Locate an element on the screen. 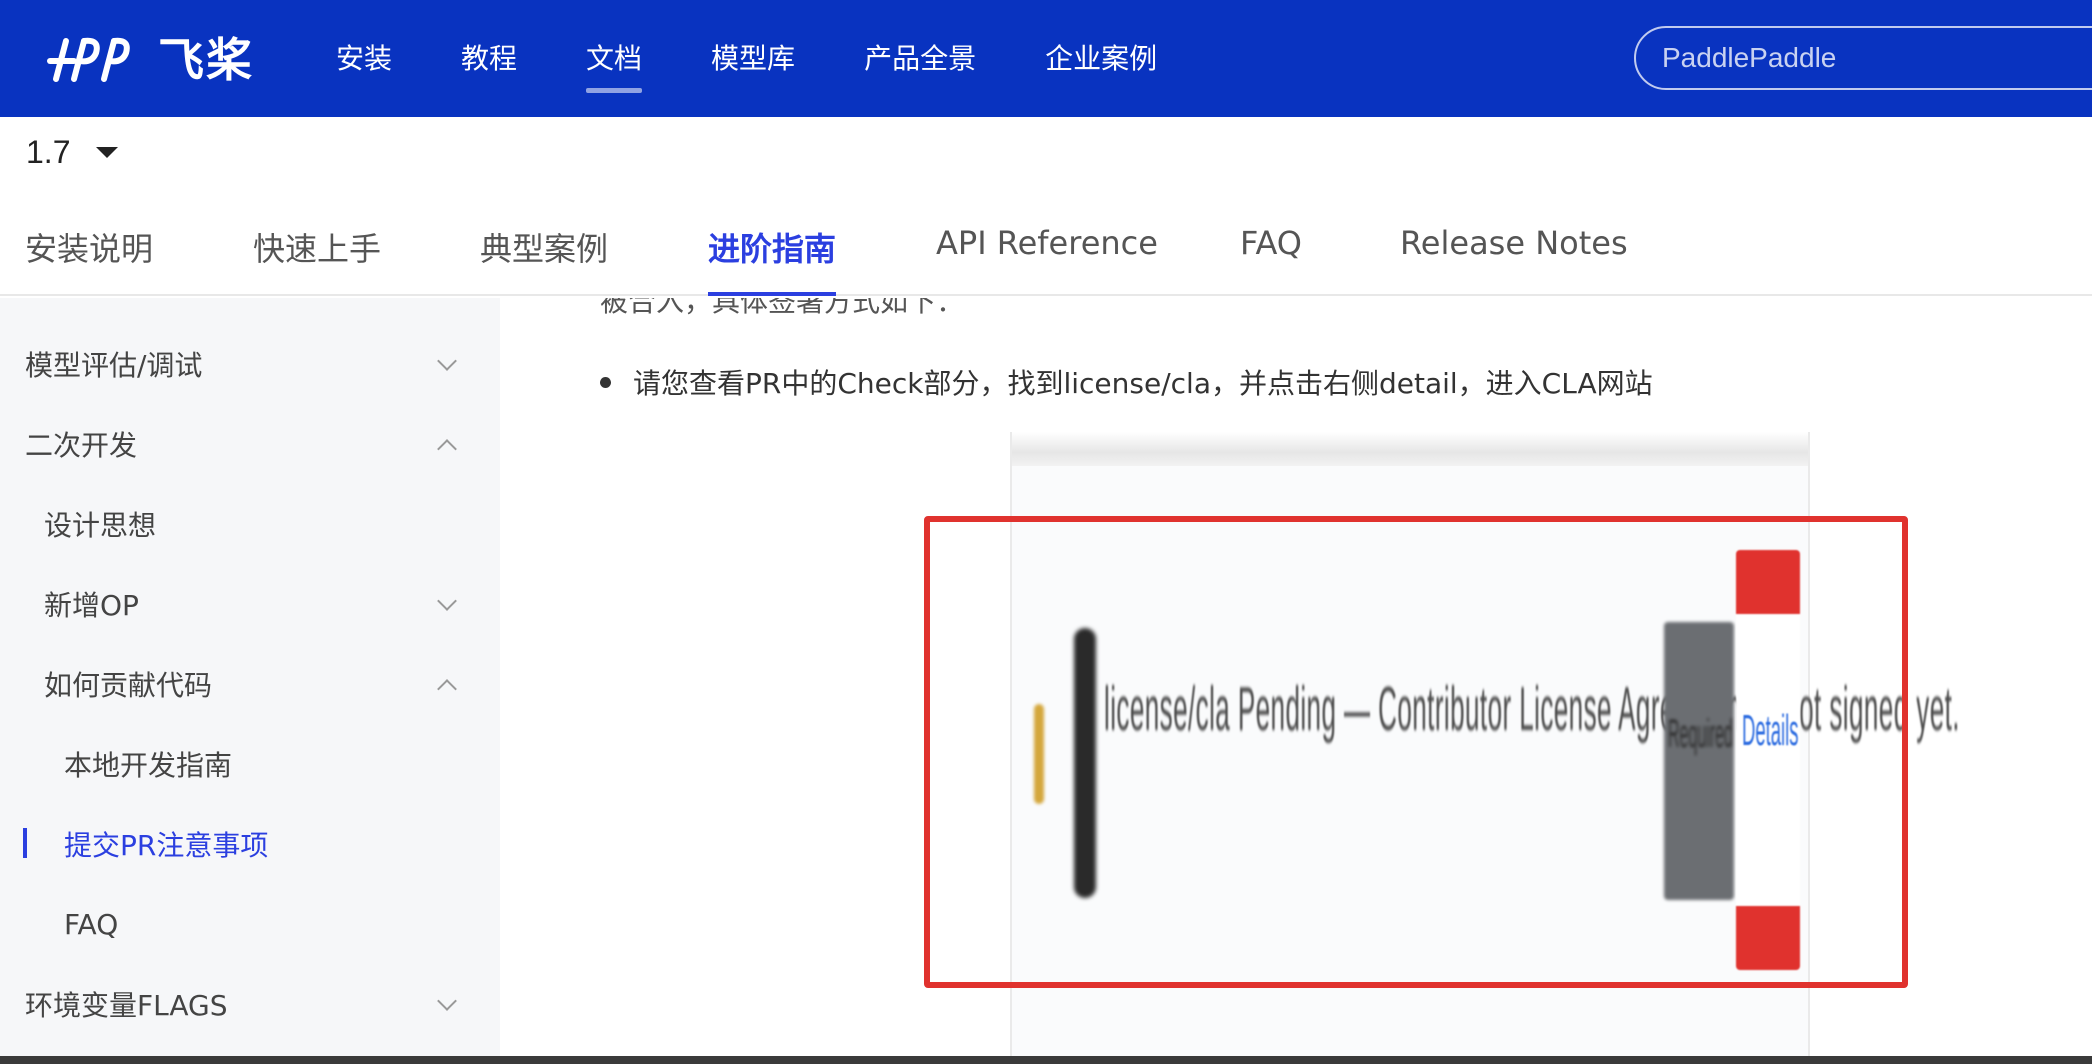  top-nav-menu: 安装 教程 文档 模型库 产品全景 企业案例 is located at coordinates (781, 58).